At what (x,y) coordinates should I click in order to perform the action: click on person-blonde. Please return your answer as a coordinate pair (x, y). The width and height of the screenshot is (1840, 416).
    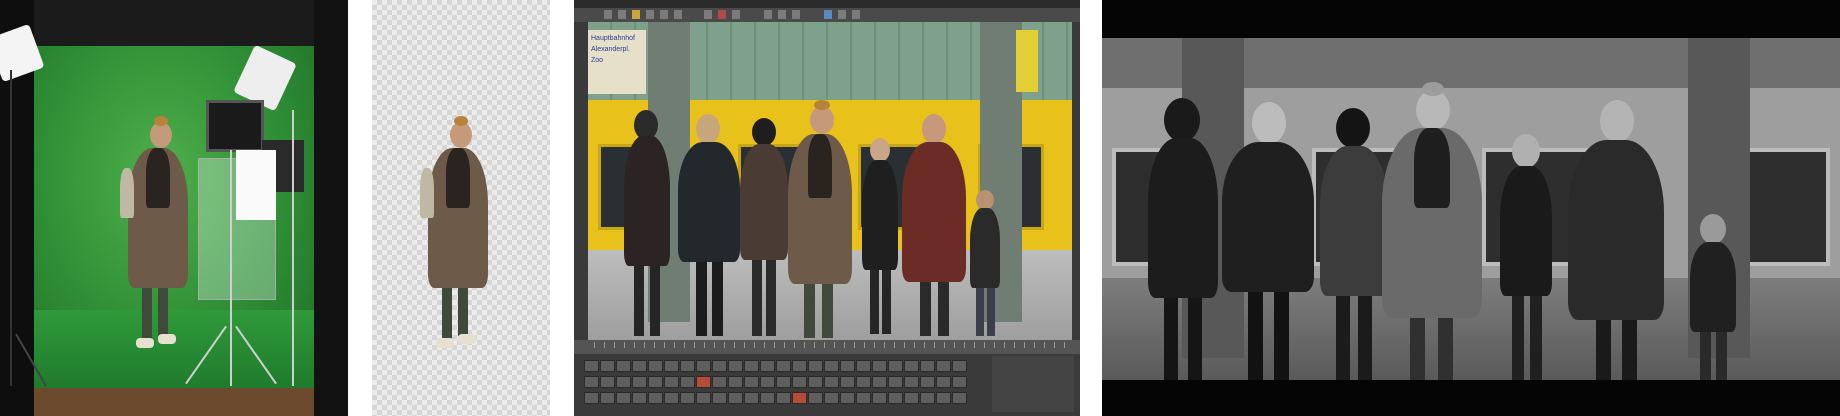
    Looking at the image, I should click on (709, 227).